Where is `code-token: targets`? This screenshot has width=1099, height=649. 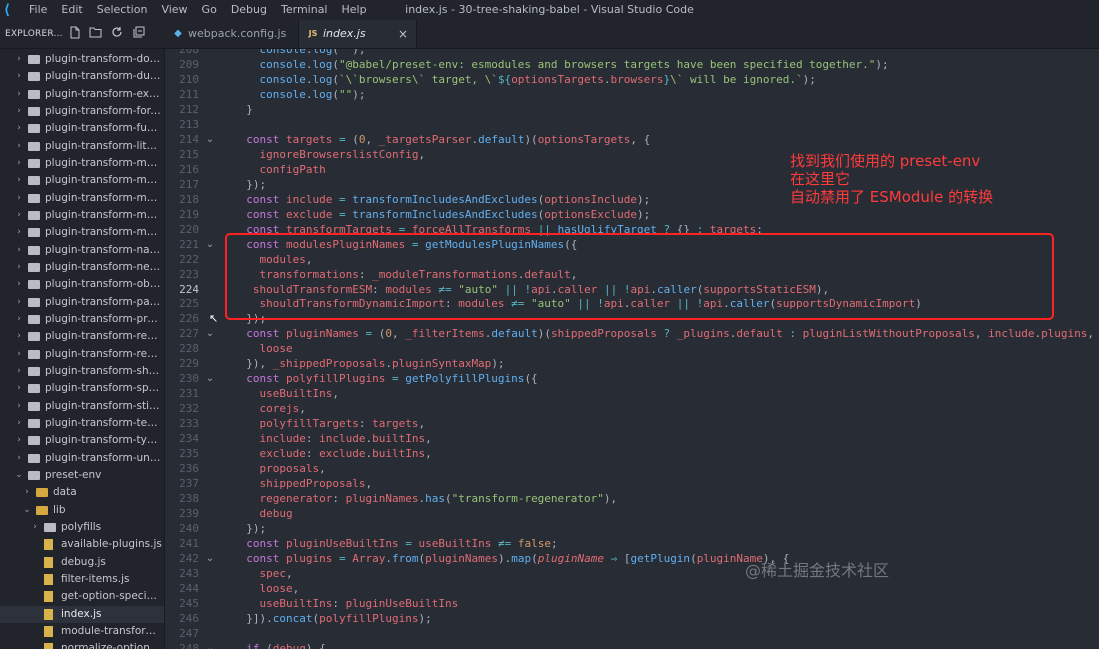
code-token: targets is located at coordinates (395, 424).